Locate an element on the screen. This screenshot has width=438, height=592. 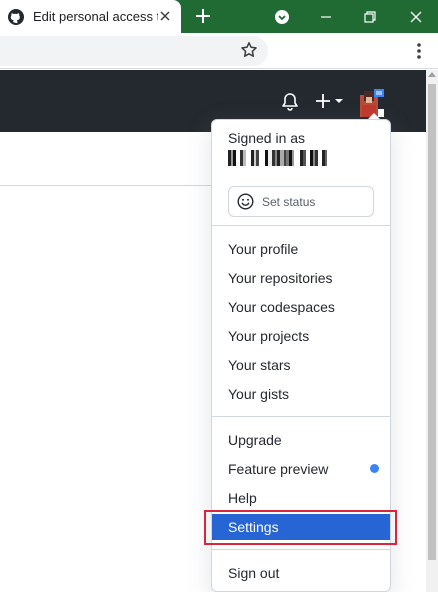
feature-preview-dot-icon is located at coordinates (374, 468).